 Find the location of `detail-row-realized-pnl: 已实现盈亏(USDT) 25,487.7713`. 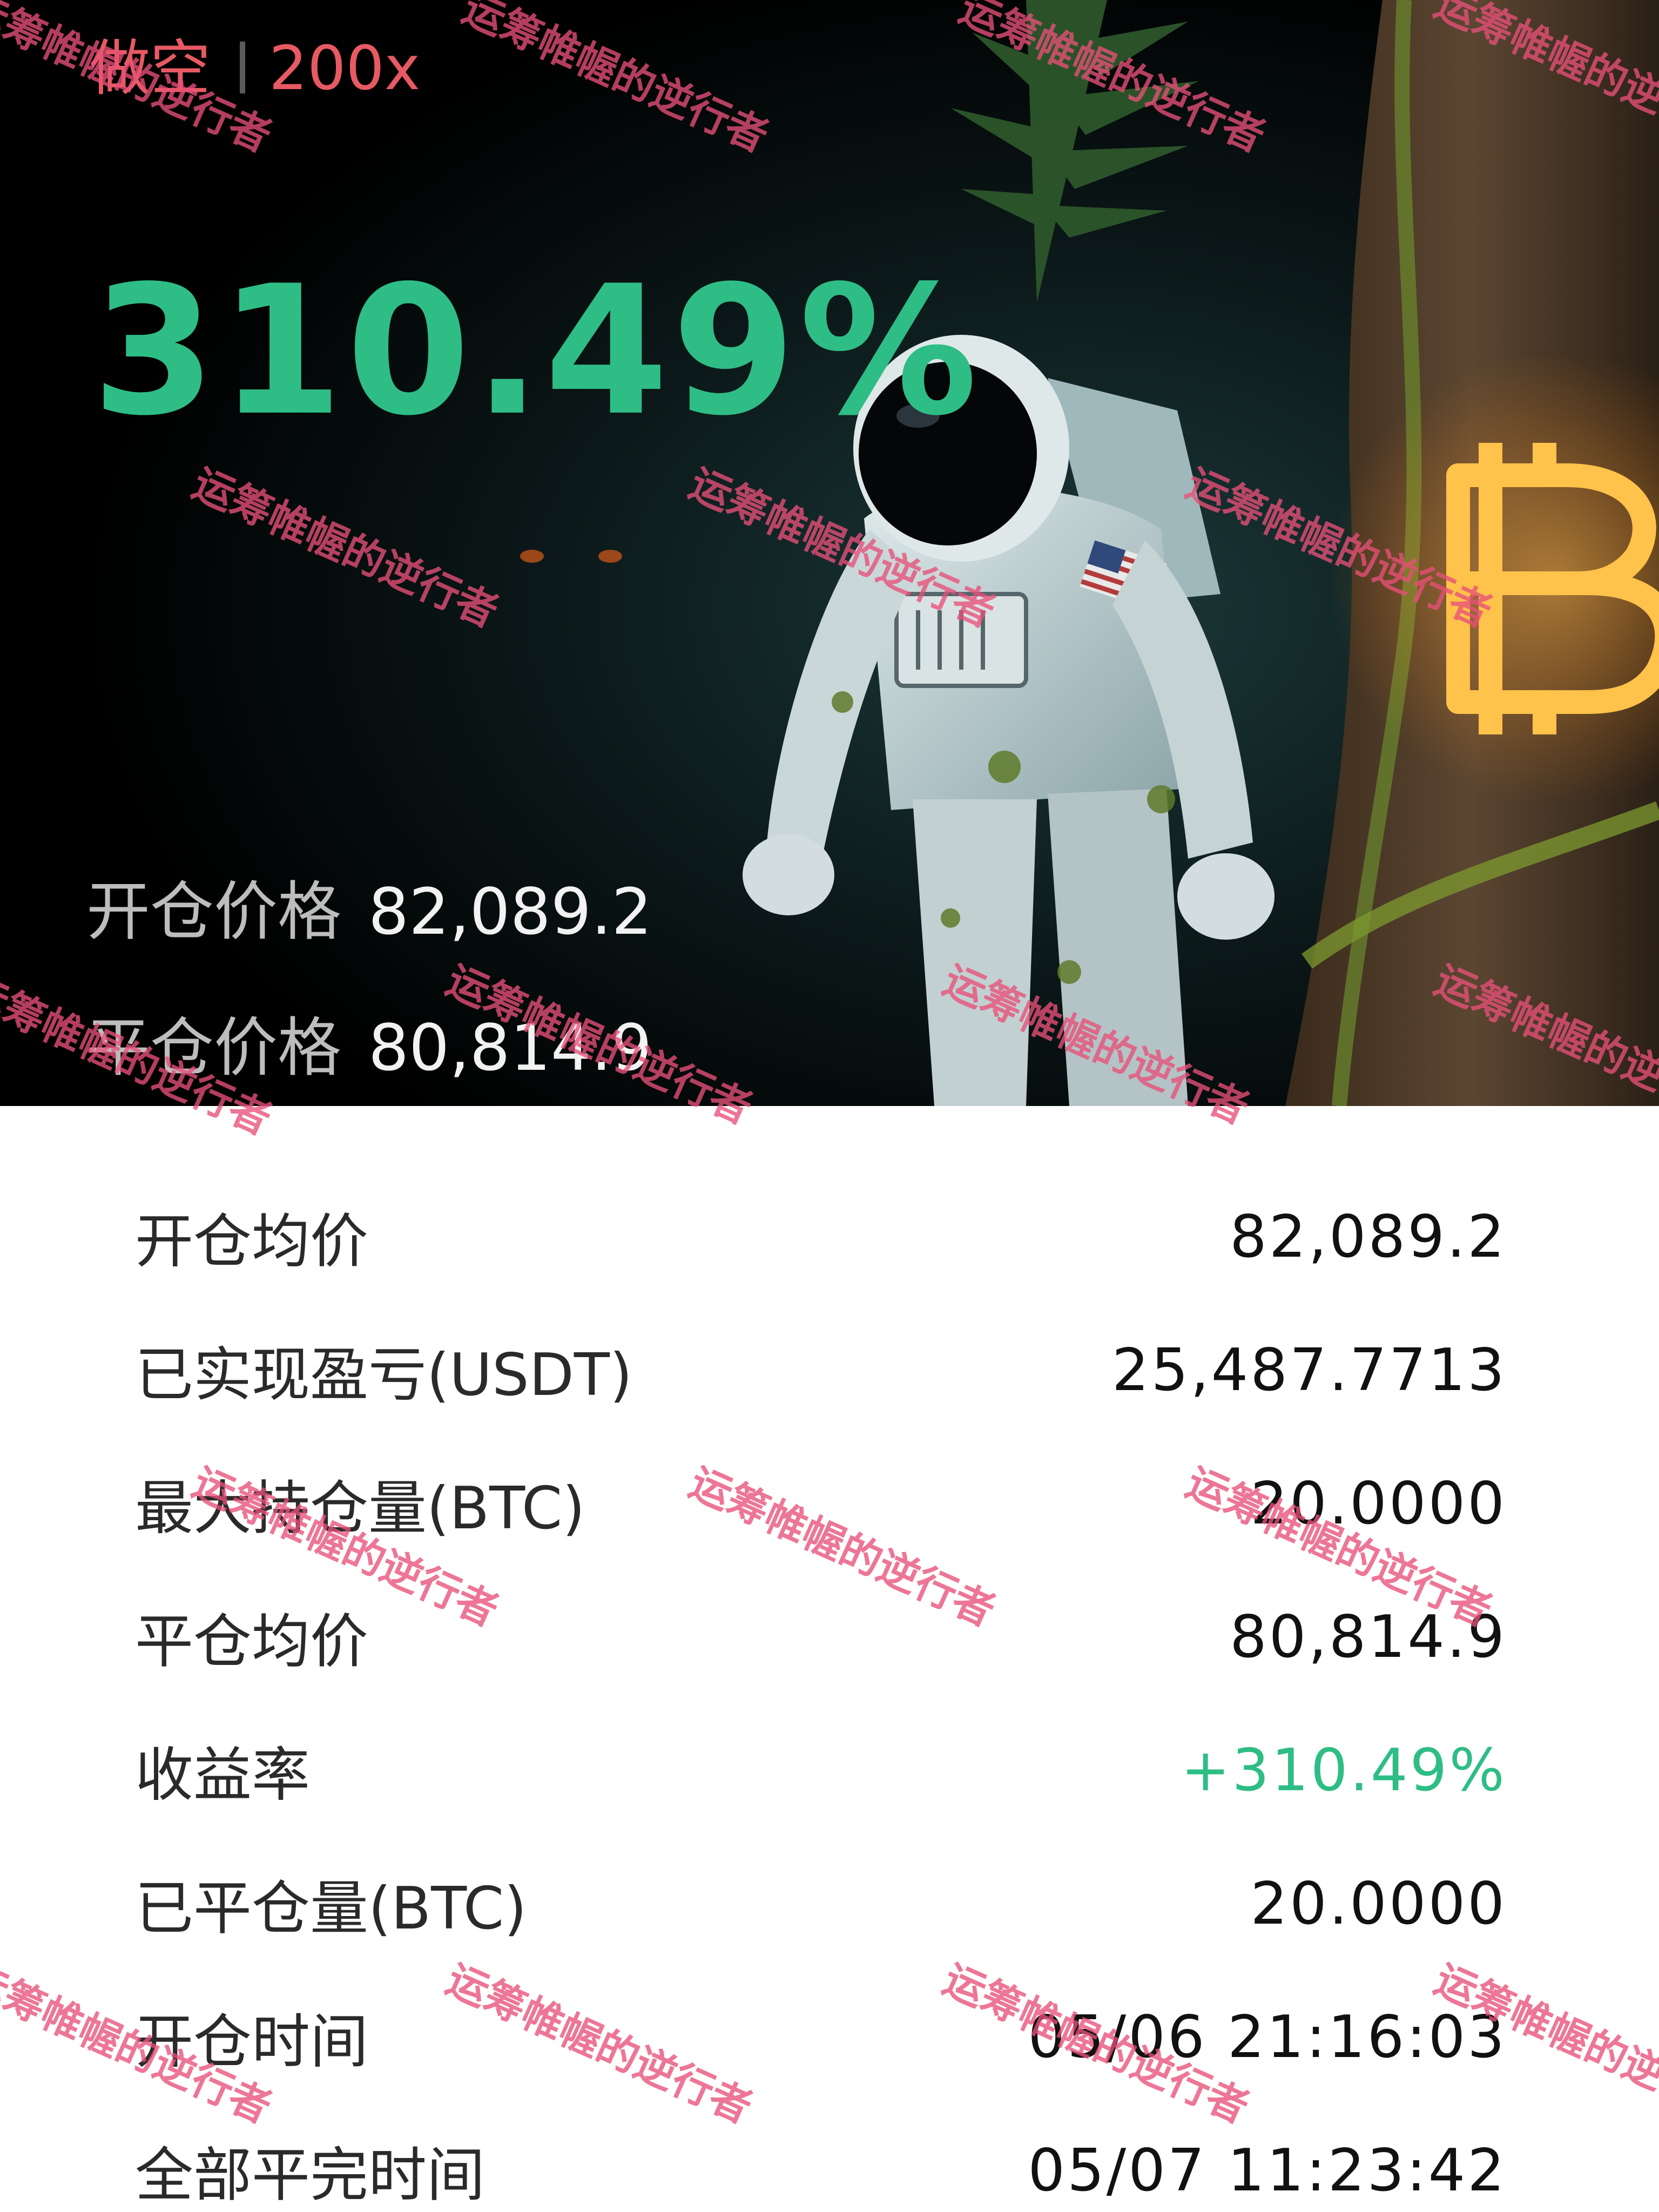

detail-row-realized-pnl: 已实现盈亏(USDT) 25,487.7713 is located at coordinates (821, 1370).